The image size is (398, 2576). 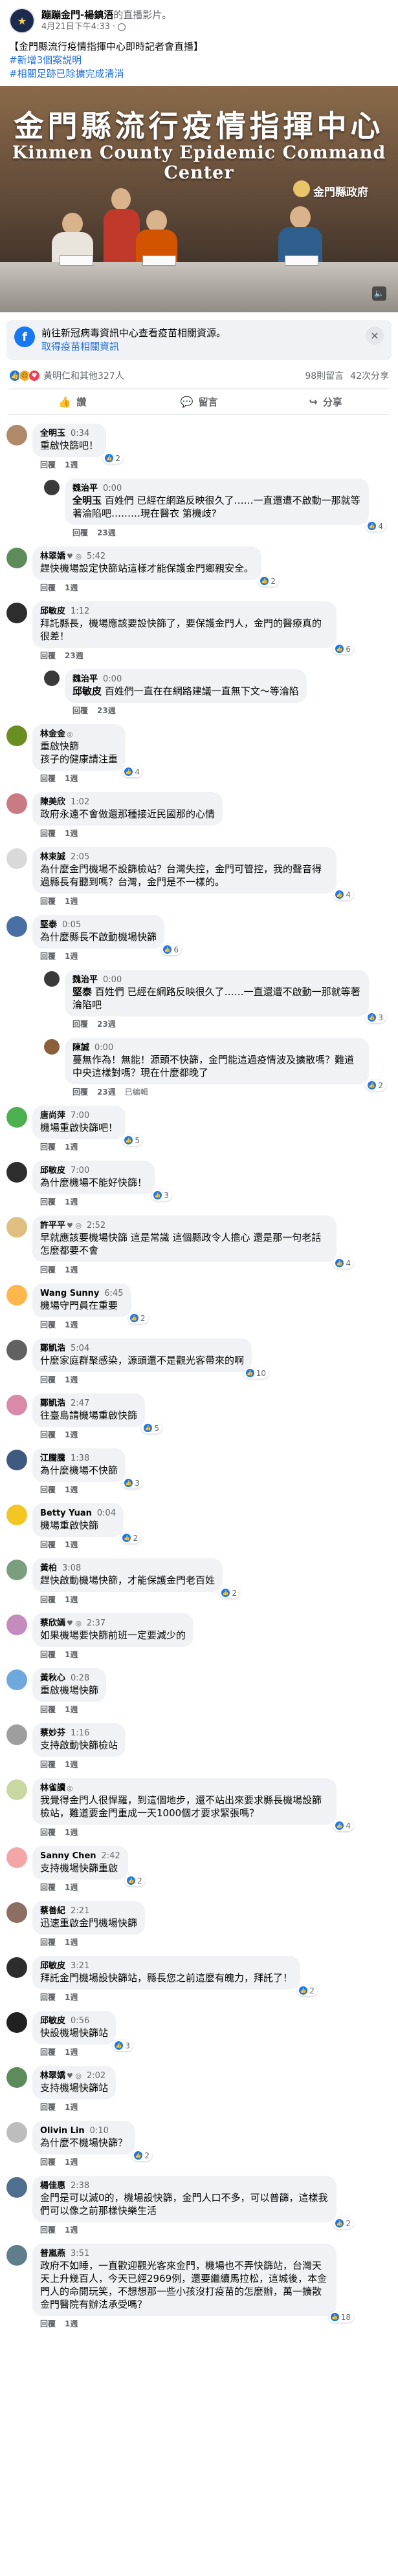 What do you see at coordinates (80, 1403) in the screenshot?
I see `video-timestamp: 2:47` at bounding box center [80, 1403].